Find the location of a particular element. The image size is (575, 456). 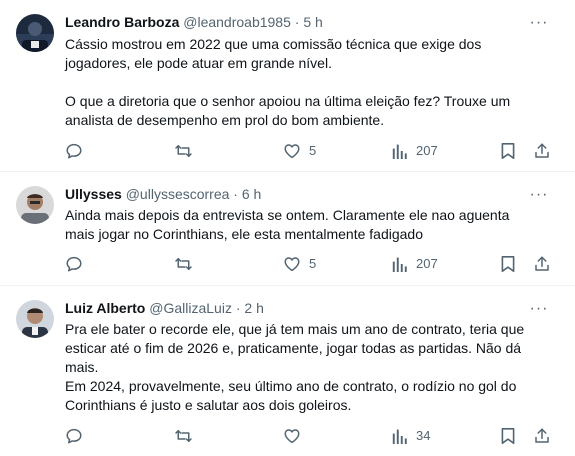

timestamp: 6 h is located at coordinates (251, 194).